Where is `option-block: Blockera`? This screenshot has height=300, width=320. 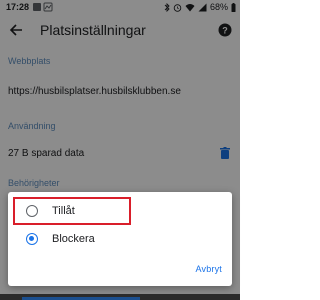 option-block: Blockera is located at coordinates (120, 239).